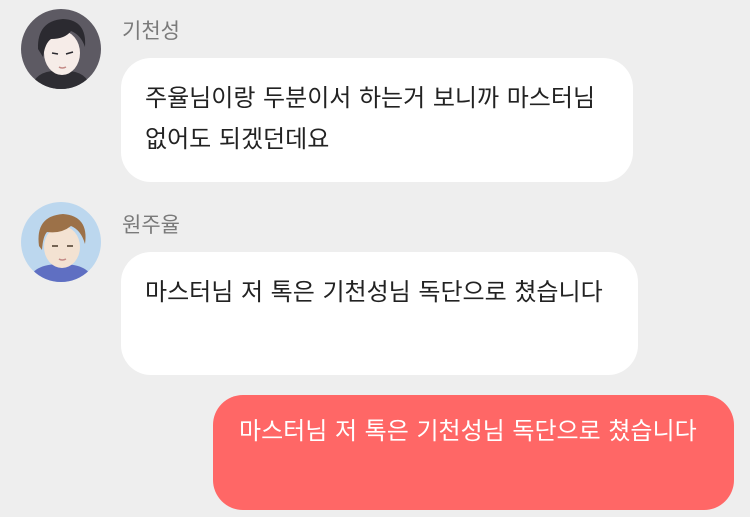 The height and width of the screenshot is (517, 750). I want to click on sender-name: 기천성, so click(151, 31).